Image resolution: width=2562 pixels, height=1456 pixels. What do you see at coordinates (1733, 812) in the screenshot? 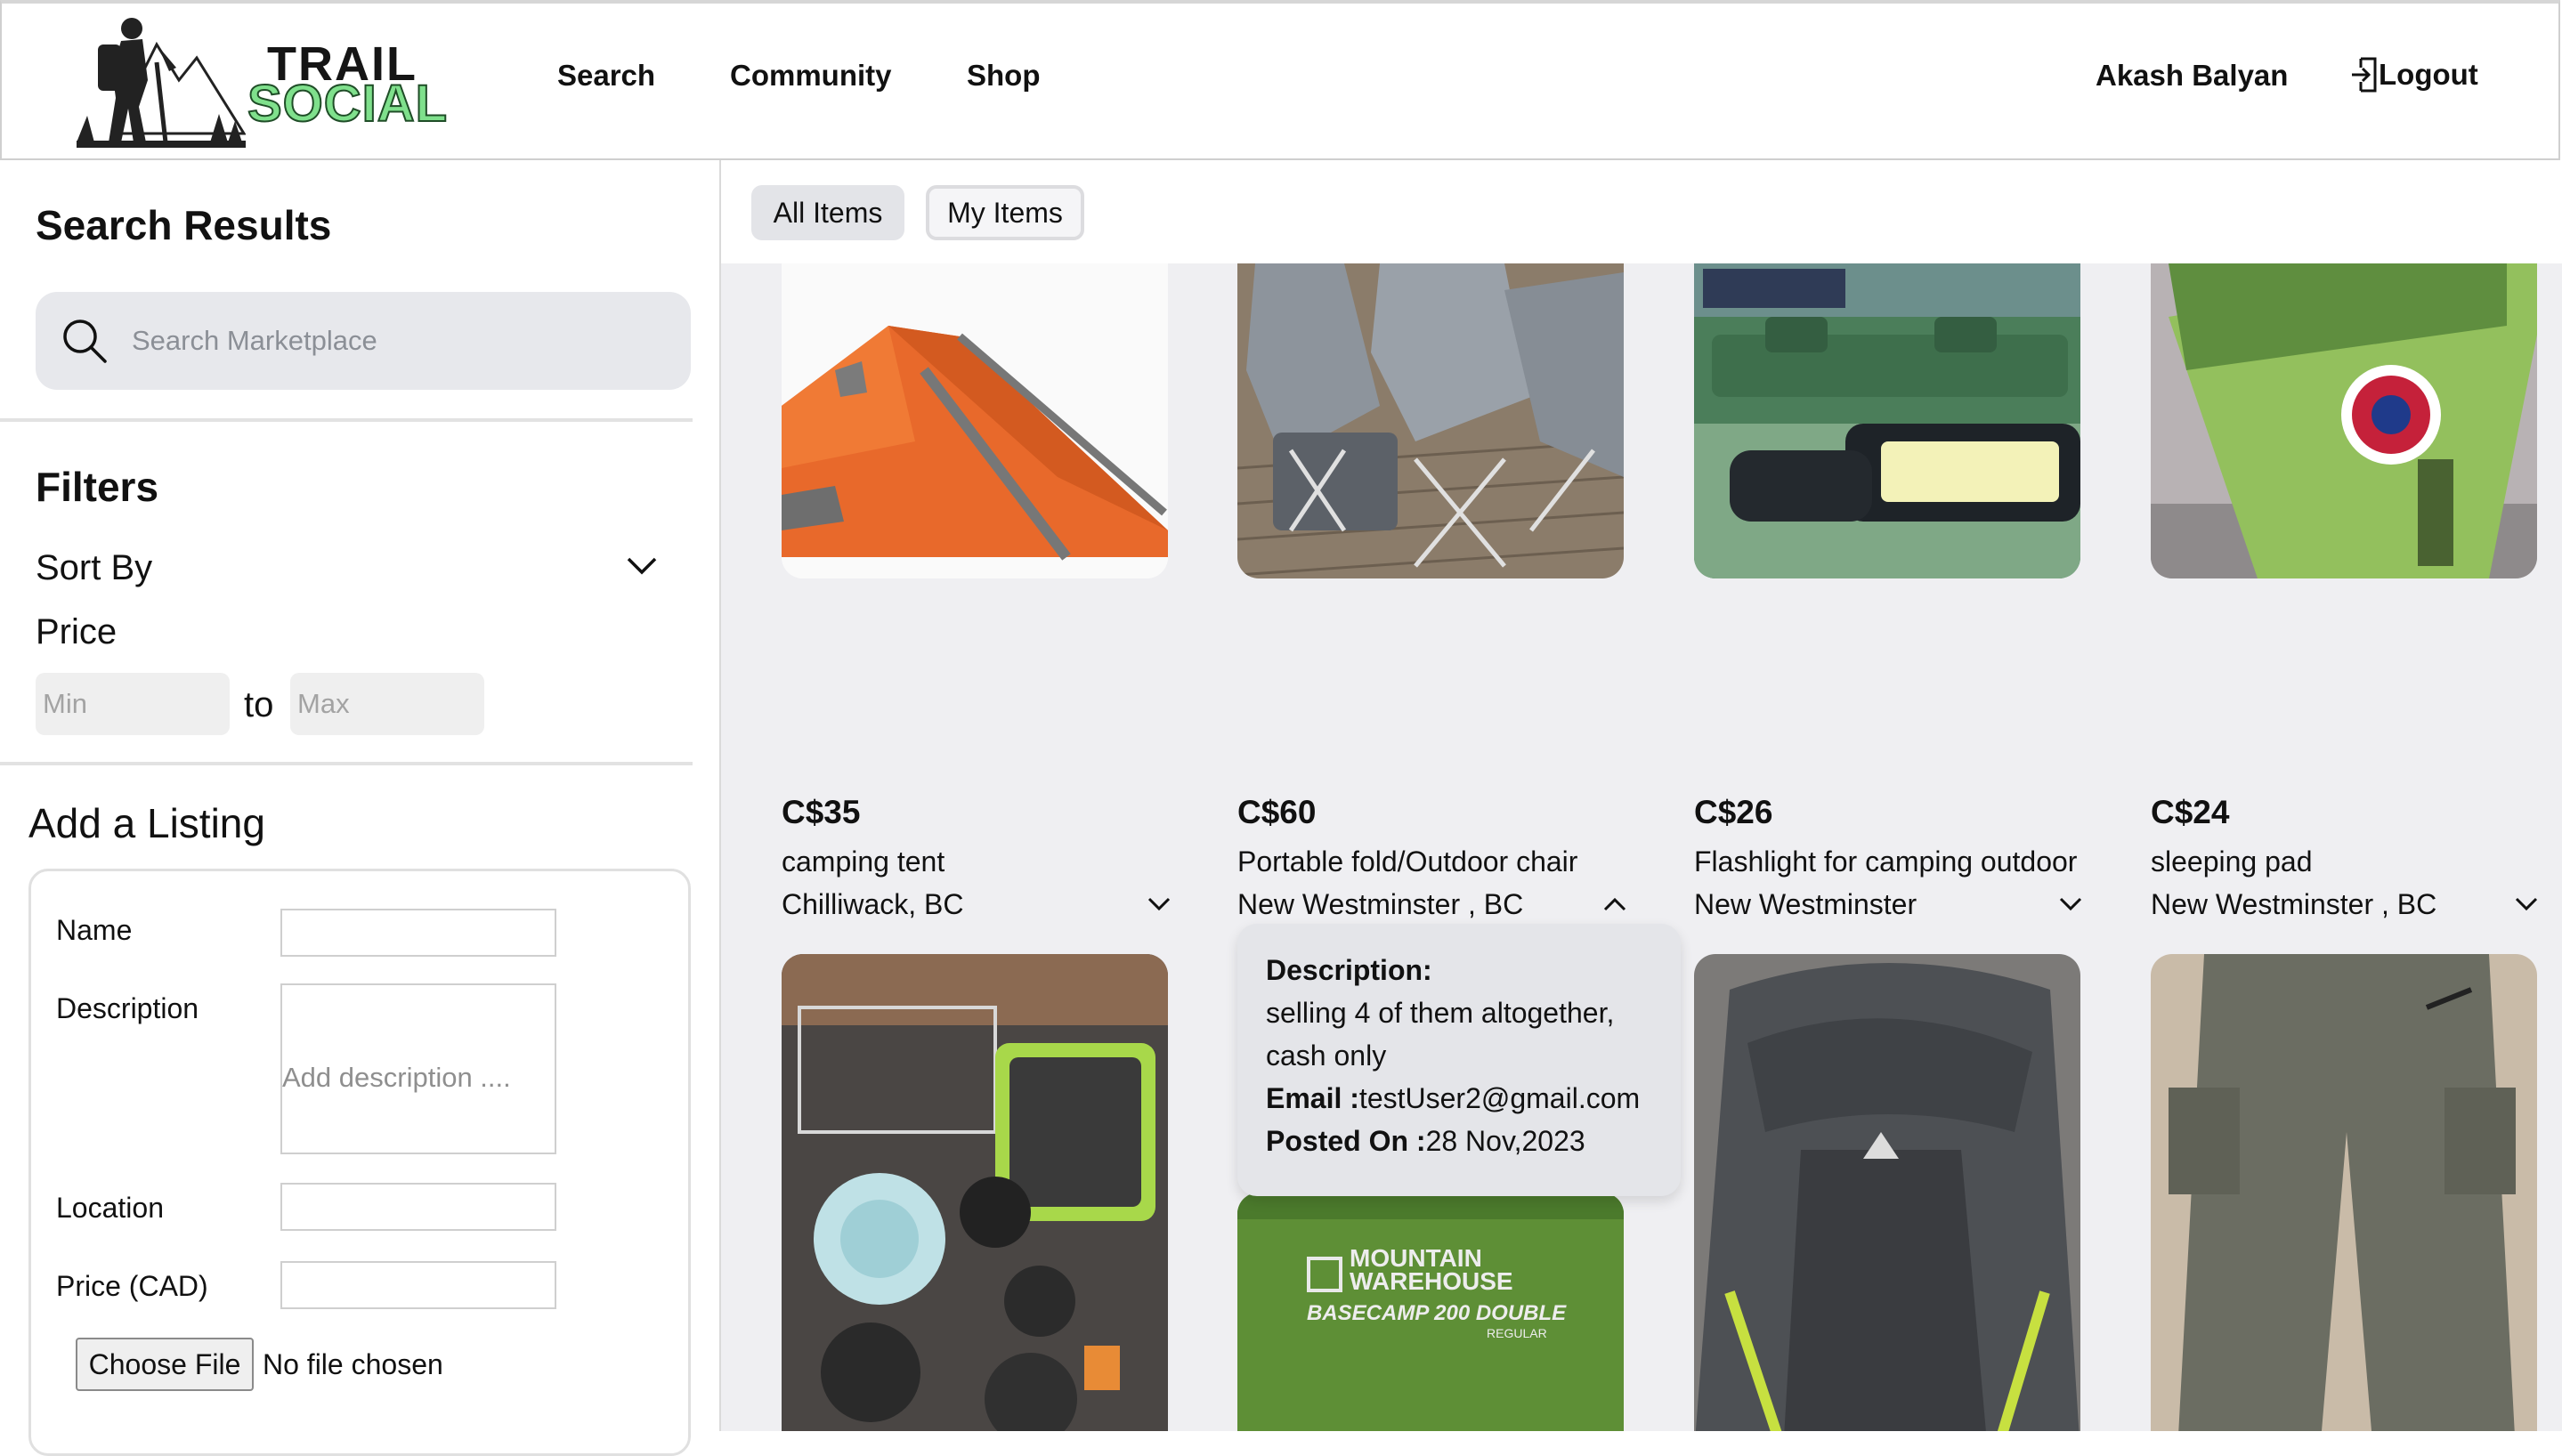
I see `listing-price: C$26` at bounding box center [1733, 812].